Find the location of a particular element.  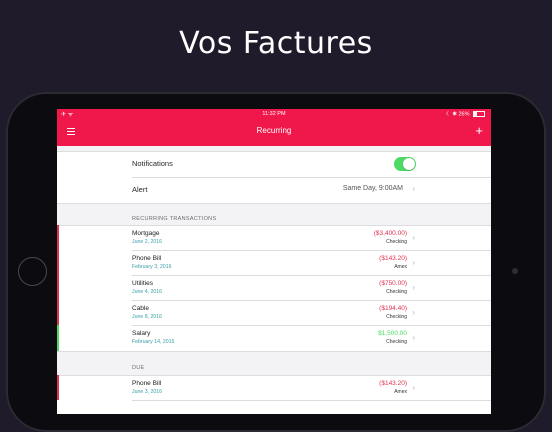

transaction-date: February 14, 2016 is located at coordinates (153, 342).